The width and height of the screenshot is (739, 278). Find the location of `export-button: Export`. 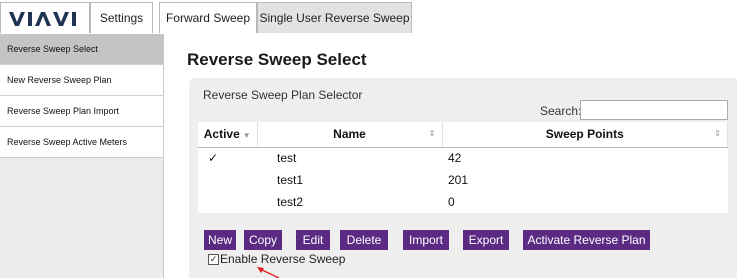

export-button: Export is located at coordinates (486, 240).